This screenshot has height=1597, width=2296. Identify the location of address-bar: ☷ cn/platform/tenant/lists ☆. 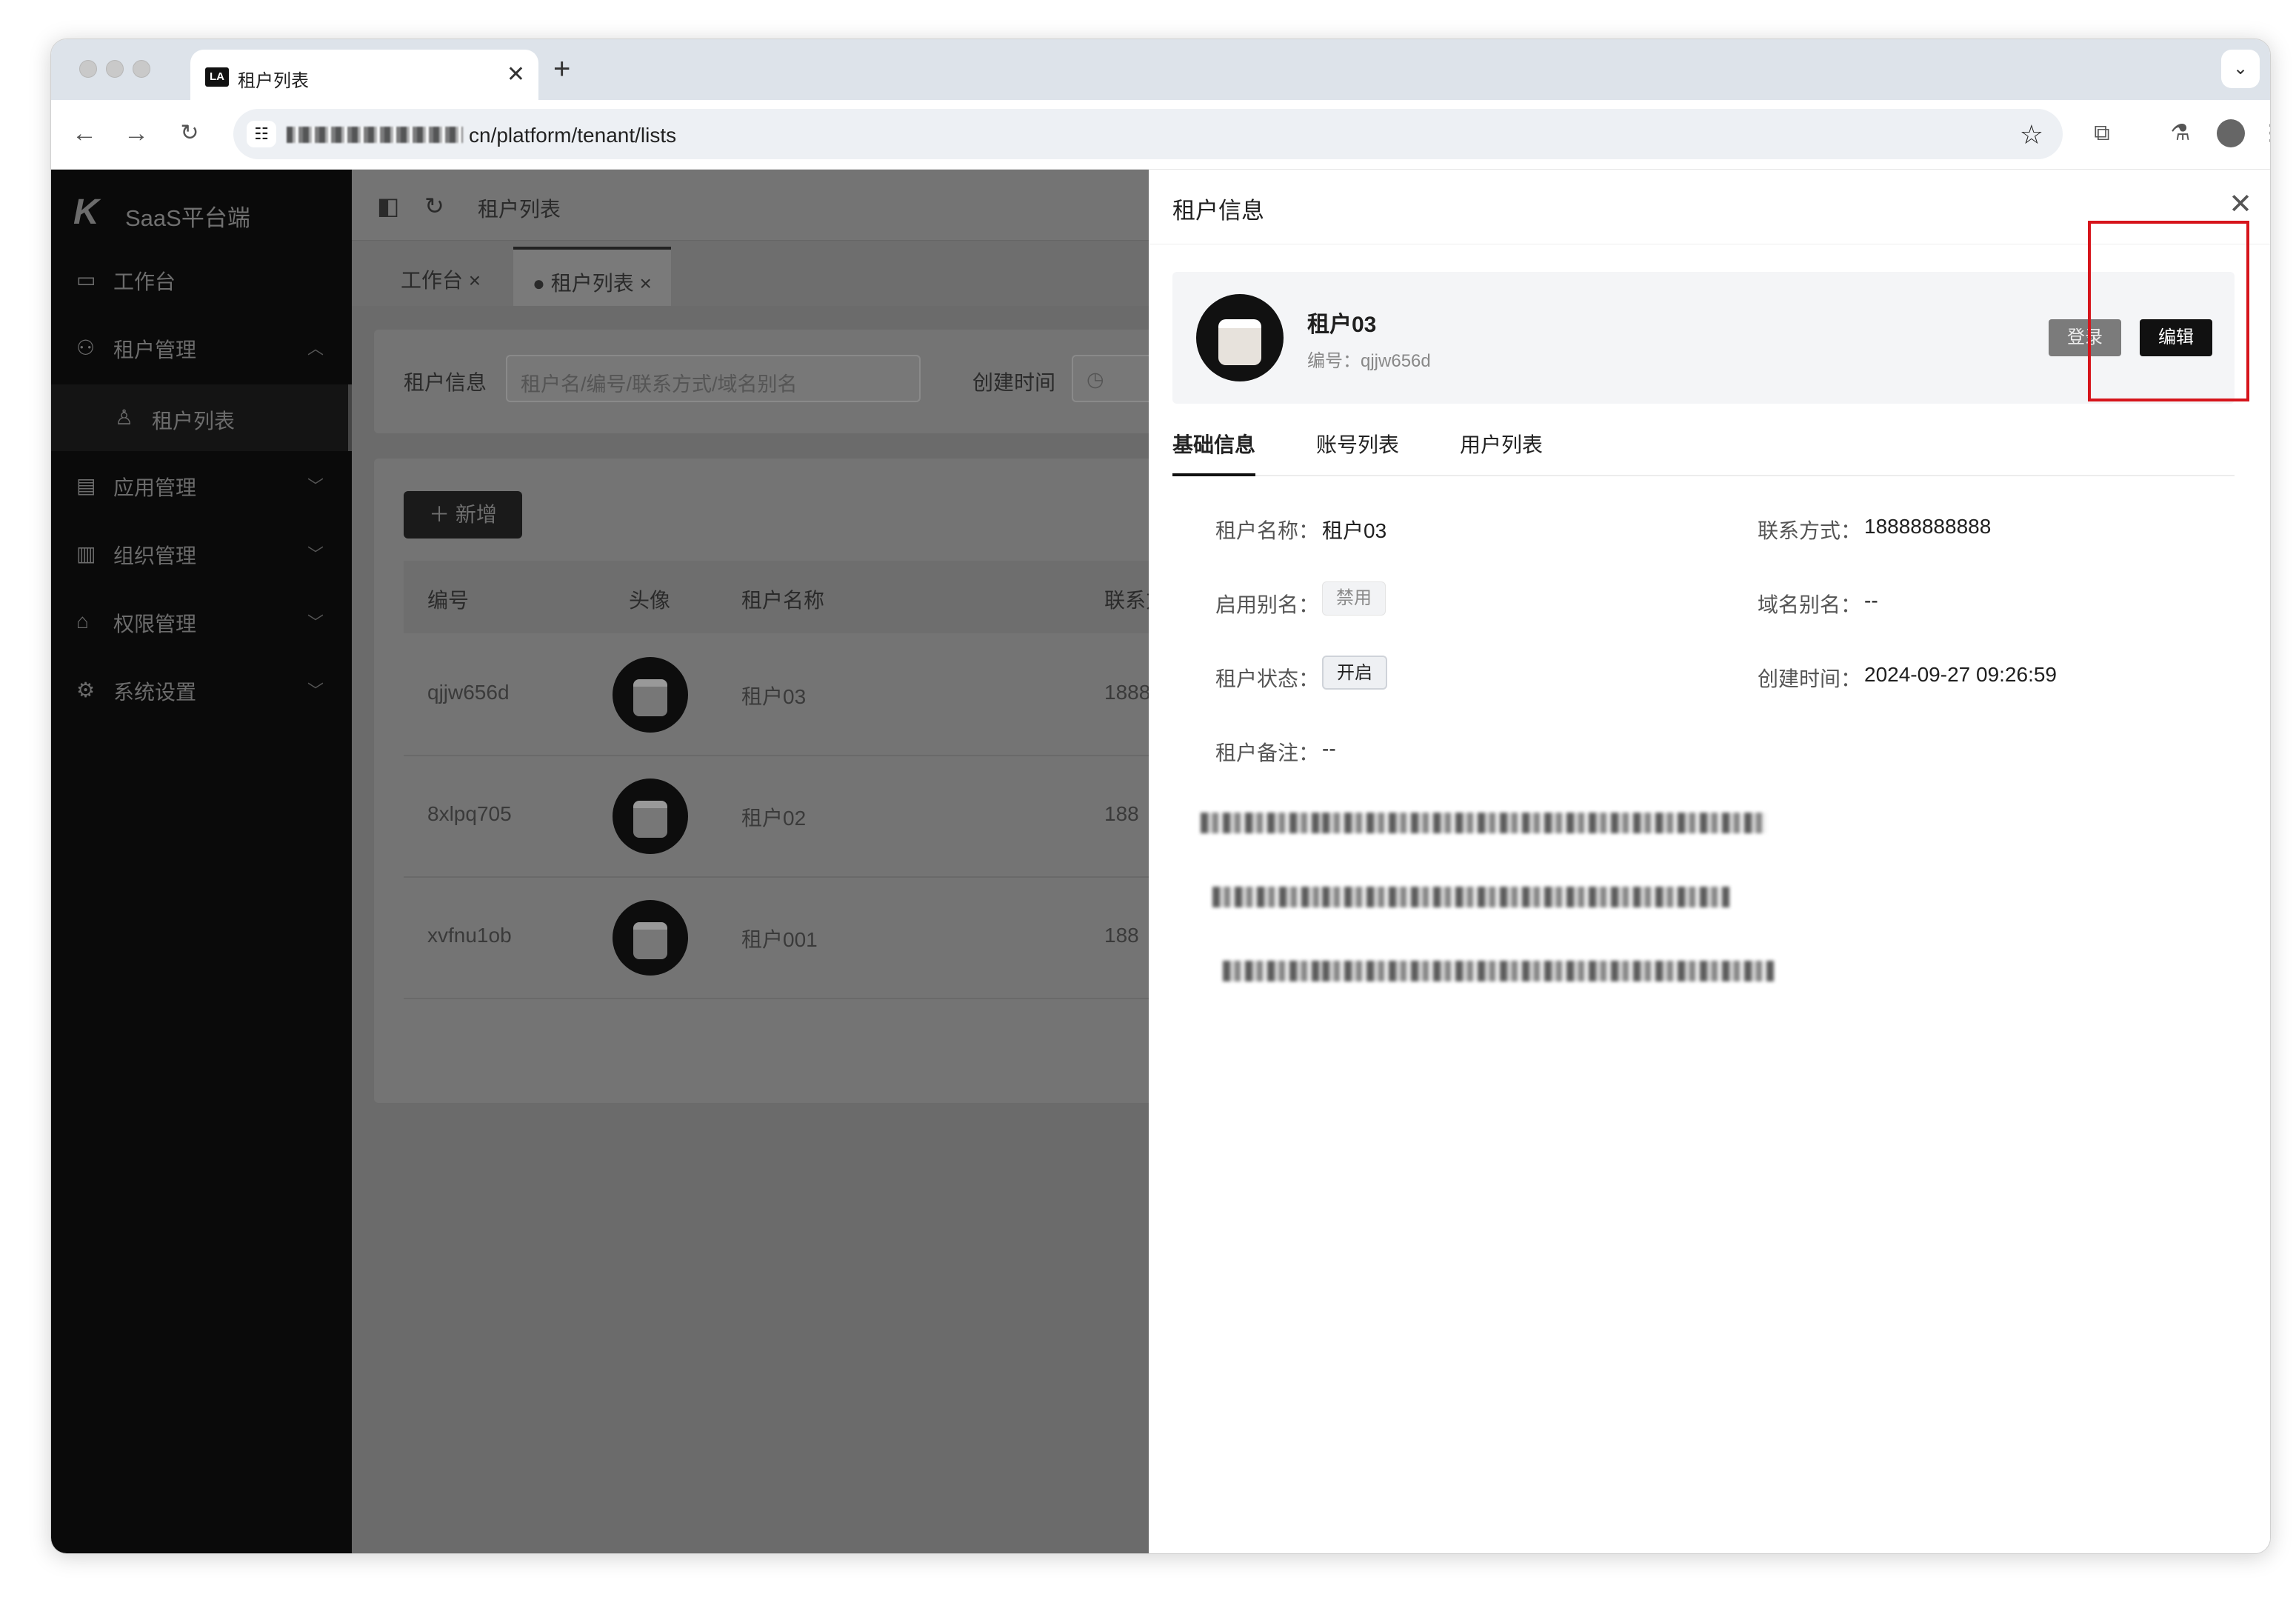
(1148, 134).